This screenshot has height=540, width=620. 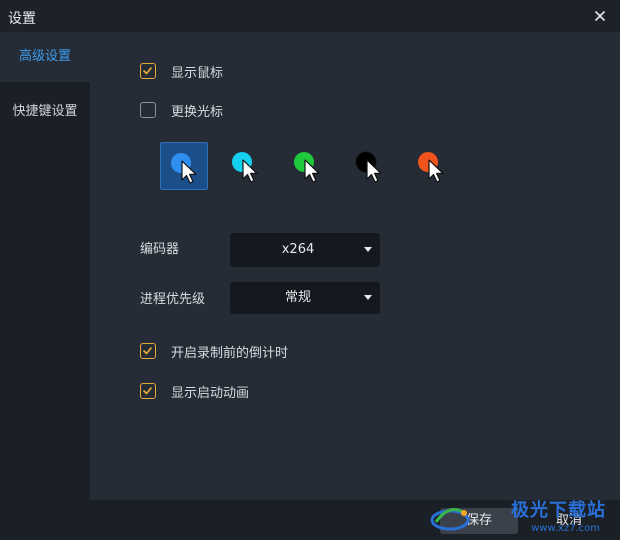 I want to click on countdown-label: 开启录制前的倒计时, so click(x=230, y=353).